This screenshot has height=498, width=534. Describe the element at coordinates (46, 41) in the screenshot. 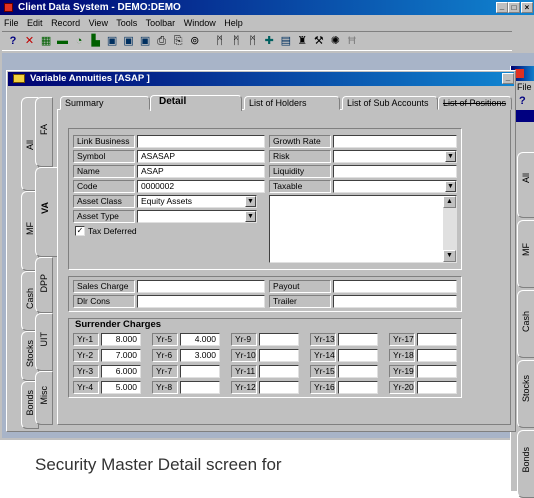

I see `calculator-icon: ▦` at that location.